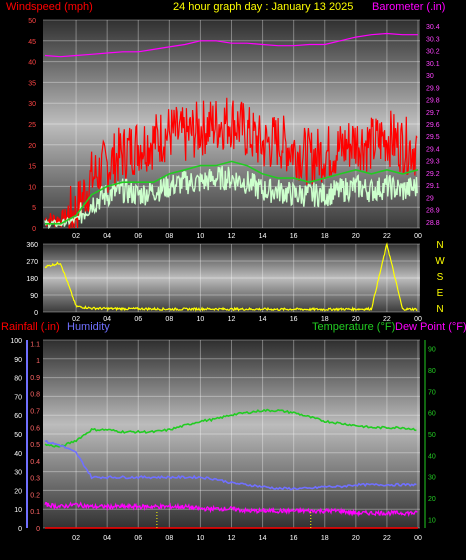 The width and height of the screenshot is (466, 560). Describe the element at coordinates (440, 261) in the screenshot. I see `compass-label: W` at that location.